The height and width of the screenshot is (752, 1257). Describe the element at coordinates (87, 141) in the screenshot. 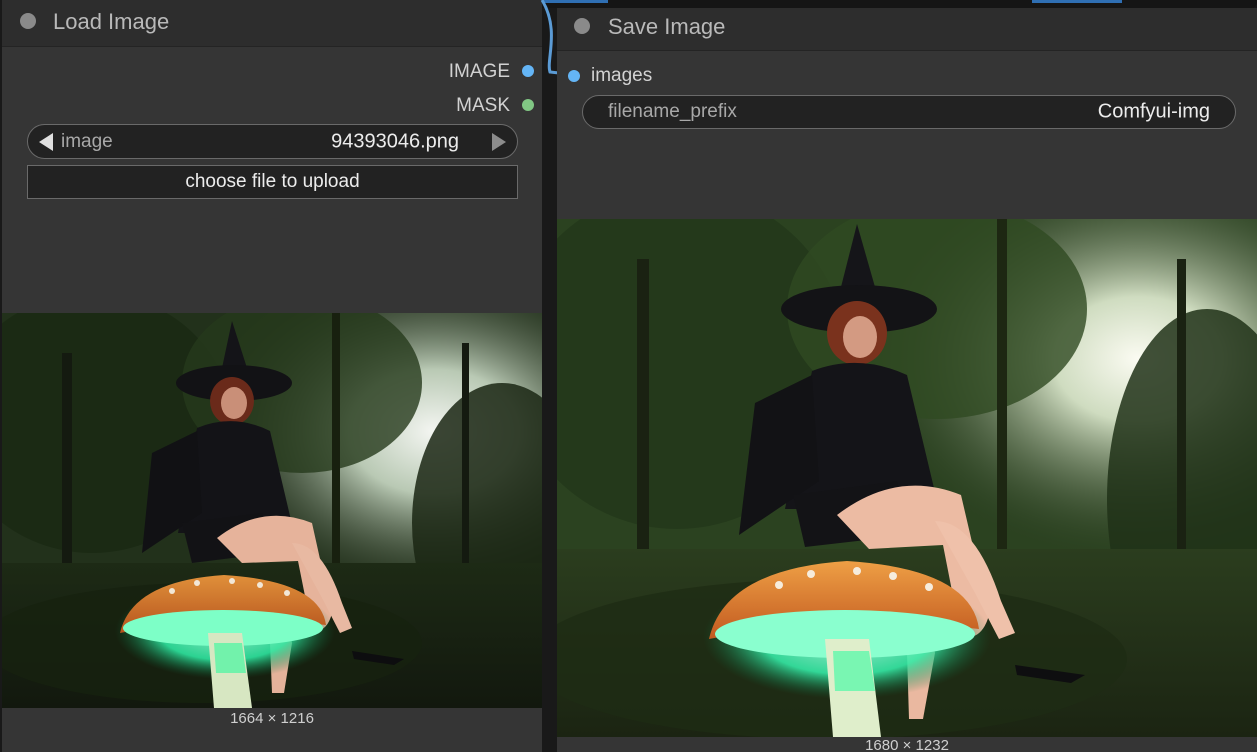

I see `widget-label: image` at that location.